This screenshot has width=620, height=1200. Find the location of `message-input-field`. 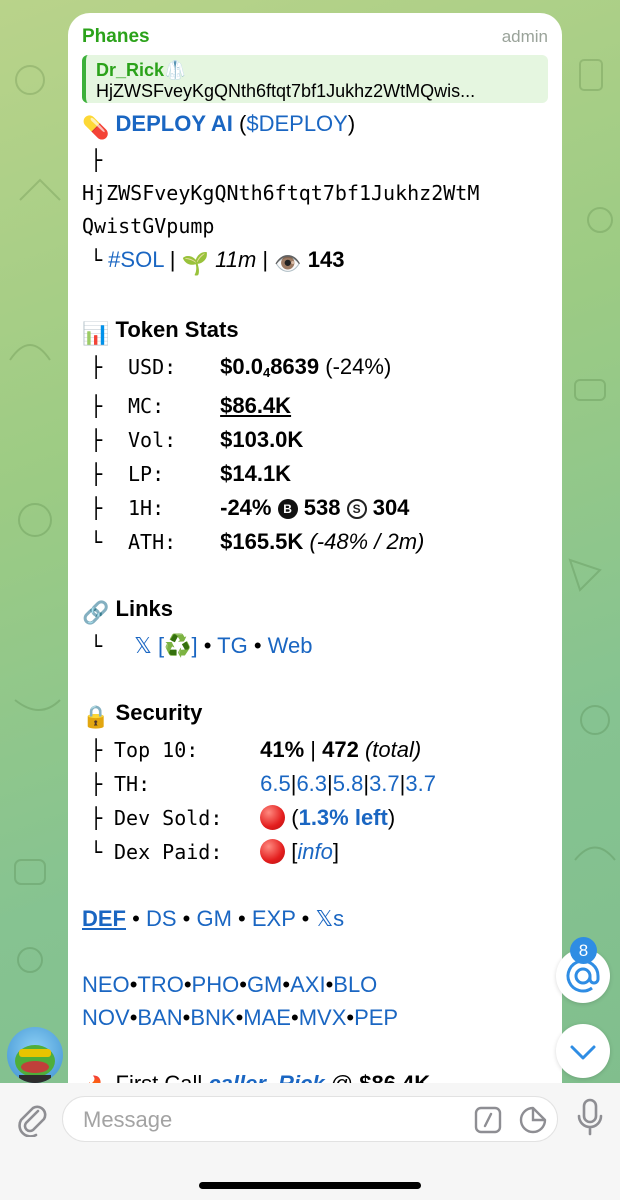

message-input-field is located at coordinates (310, 1119).